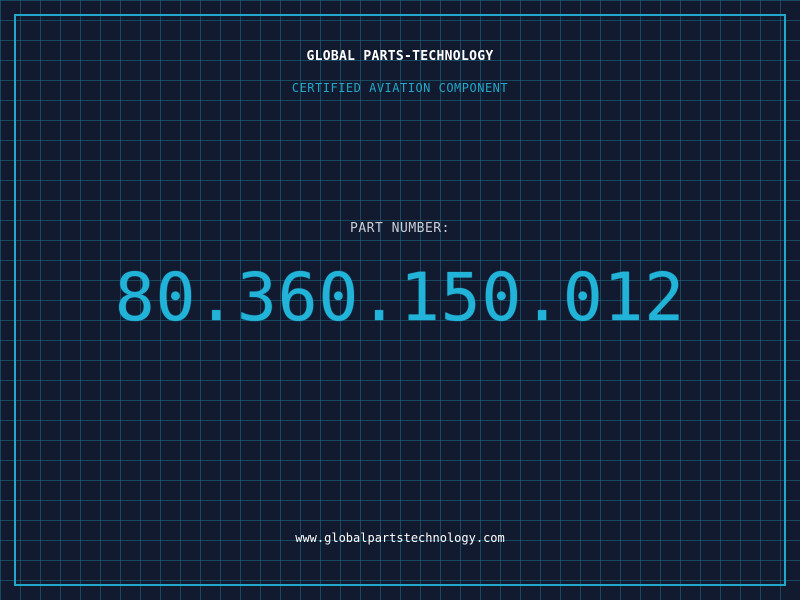  I want to click on website-url: www.globalpartstechnology.com, so click(400, 538).